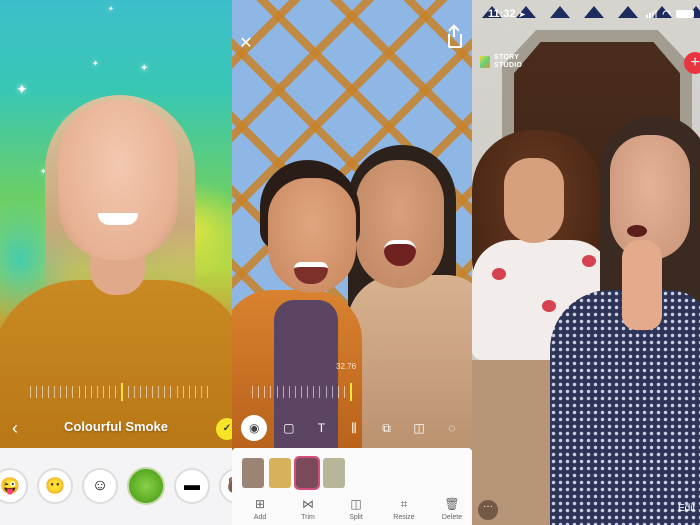 The height and width of the screenshot is (525, 700). I want to click on add-button: ⊞ Add, so click(260, 508).